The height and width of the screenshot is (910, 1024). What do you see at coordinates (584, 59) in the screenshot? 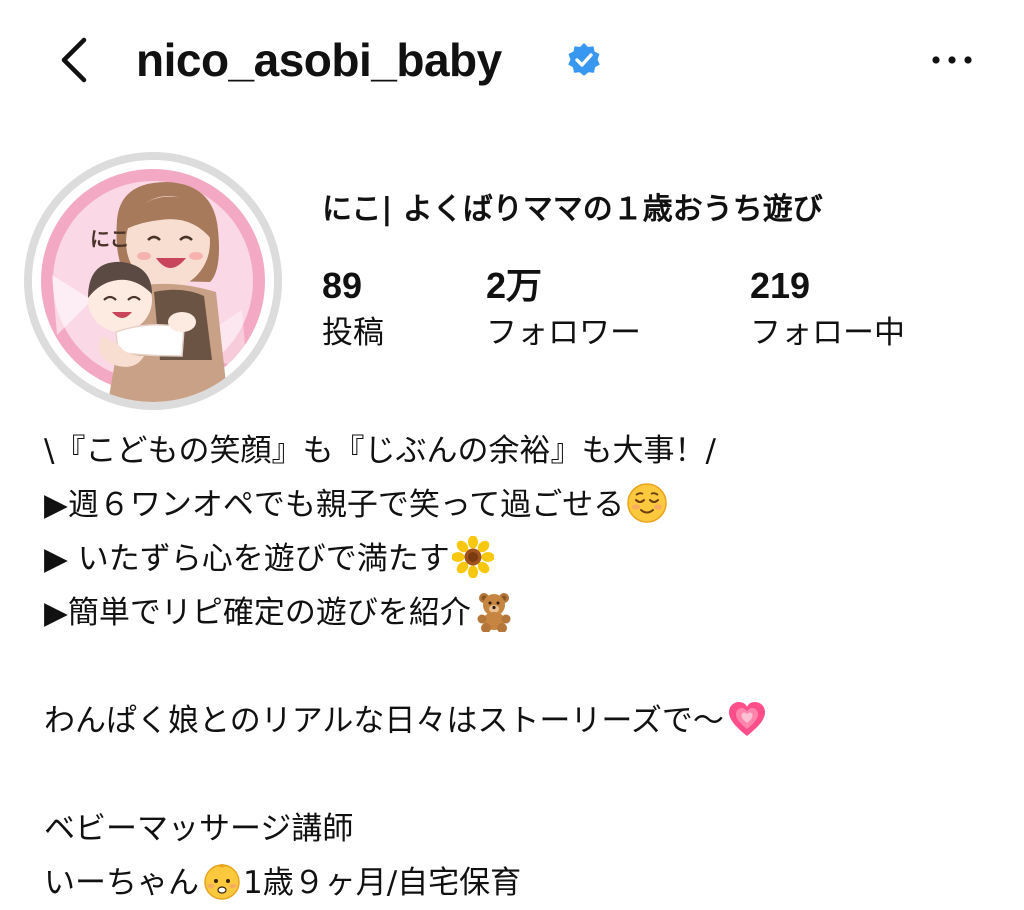
I see `verified-badge-icon` at bounding box center [584, 59].